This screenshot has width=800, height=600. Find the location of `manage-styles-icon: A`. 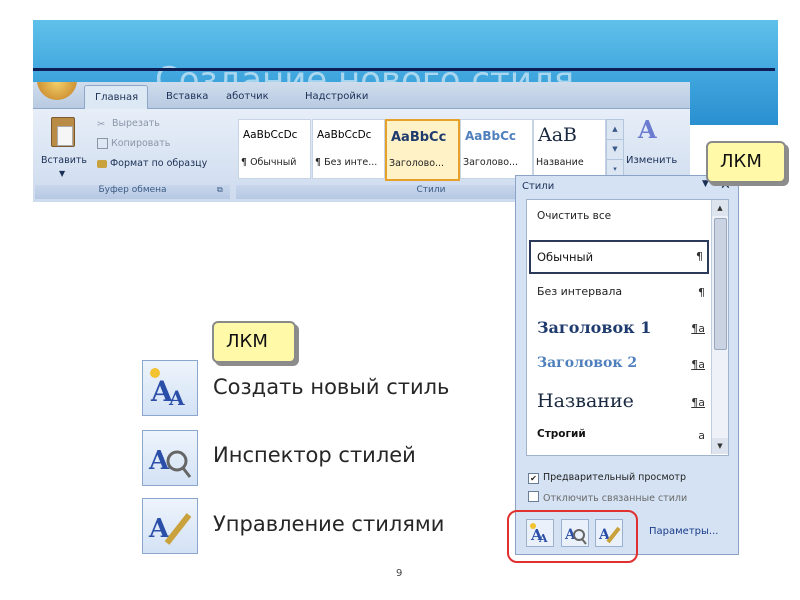

manage-styles-icon: A is located at coordinates (170, 529).